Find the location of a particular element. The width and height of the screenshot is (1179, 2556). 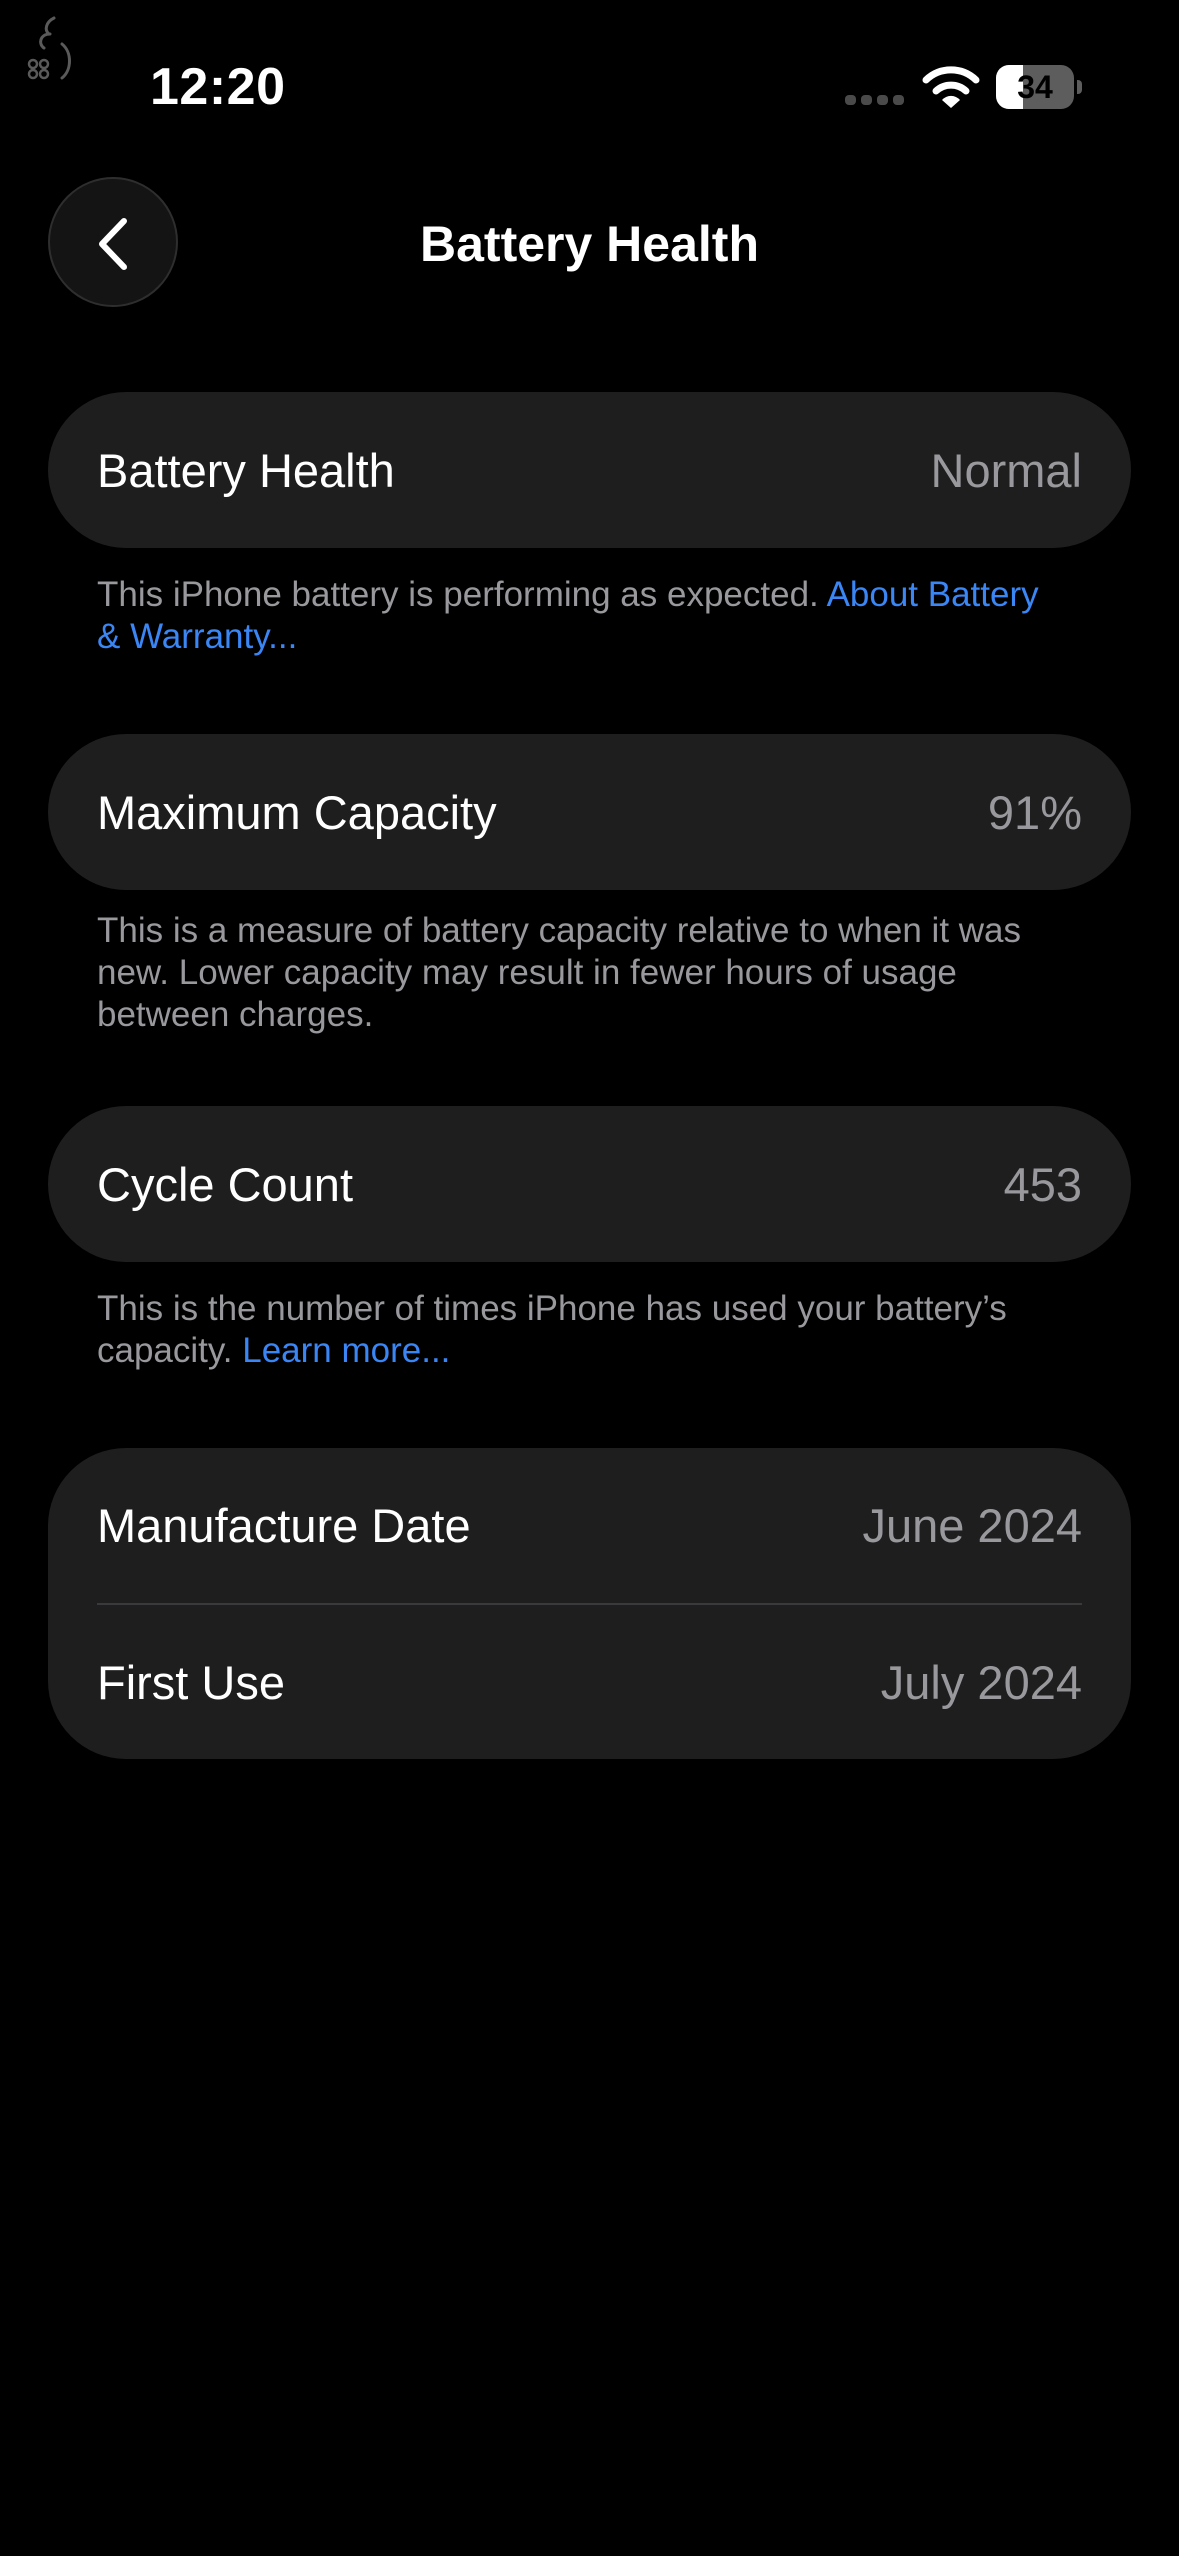

cycle-count-cell: Cycle Count 453 is located at coordinates (589, 1184).